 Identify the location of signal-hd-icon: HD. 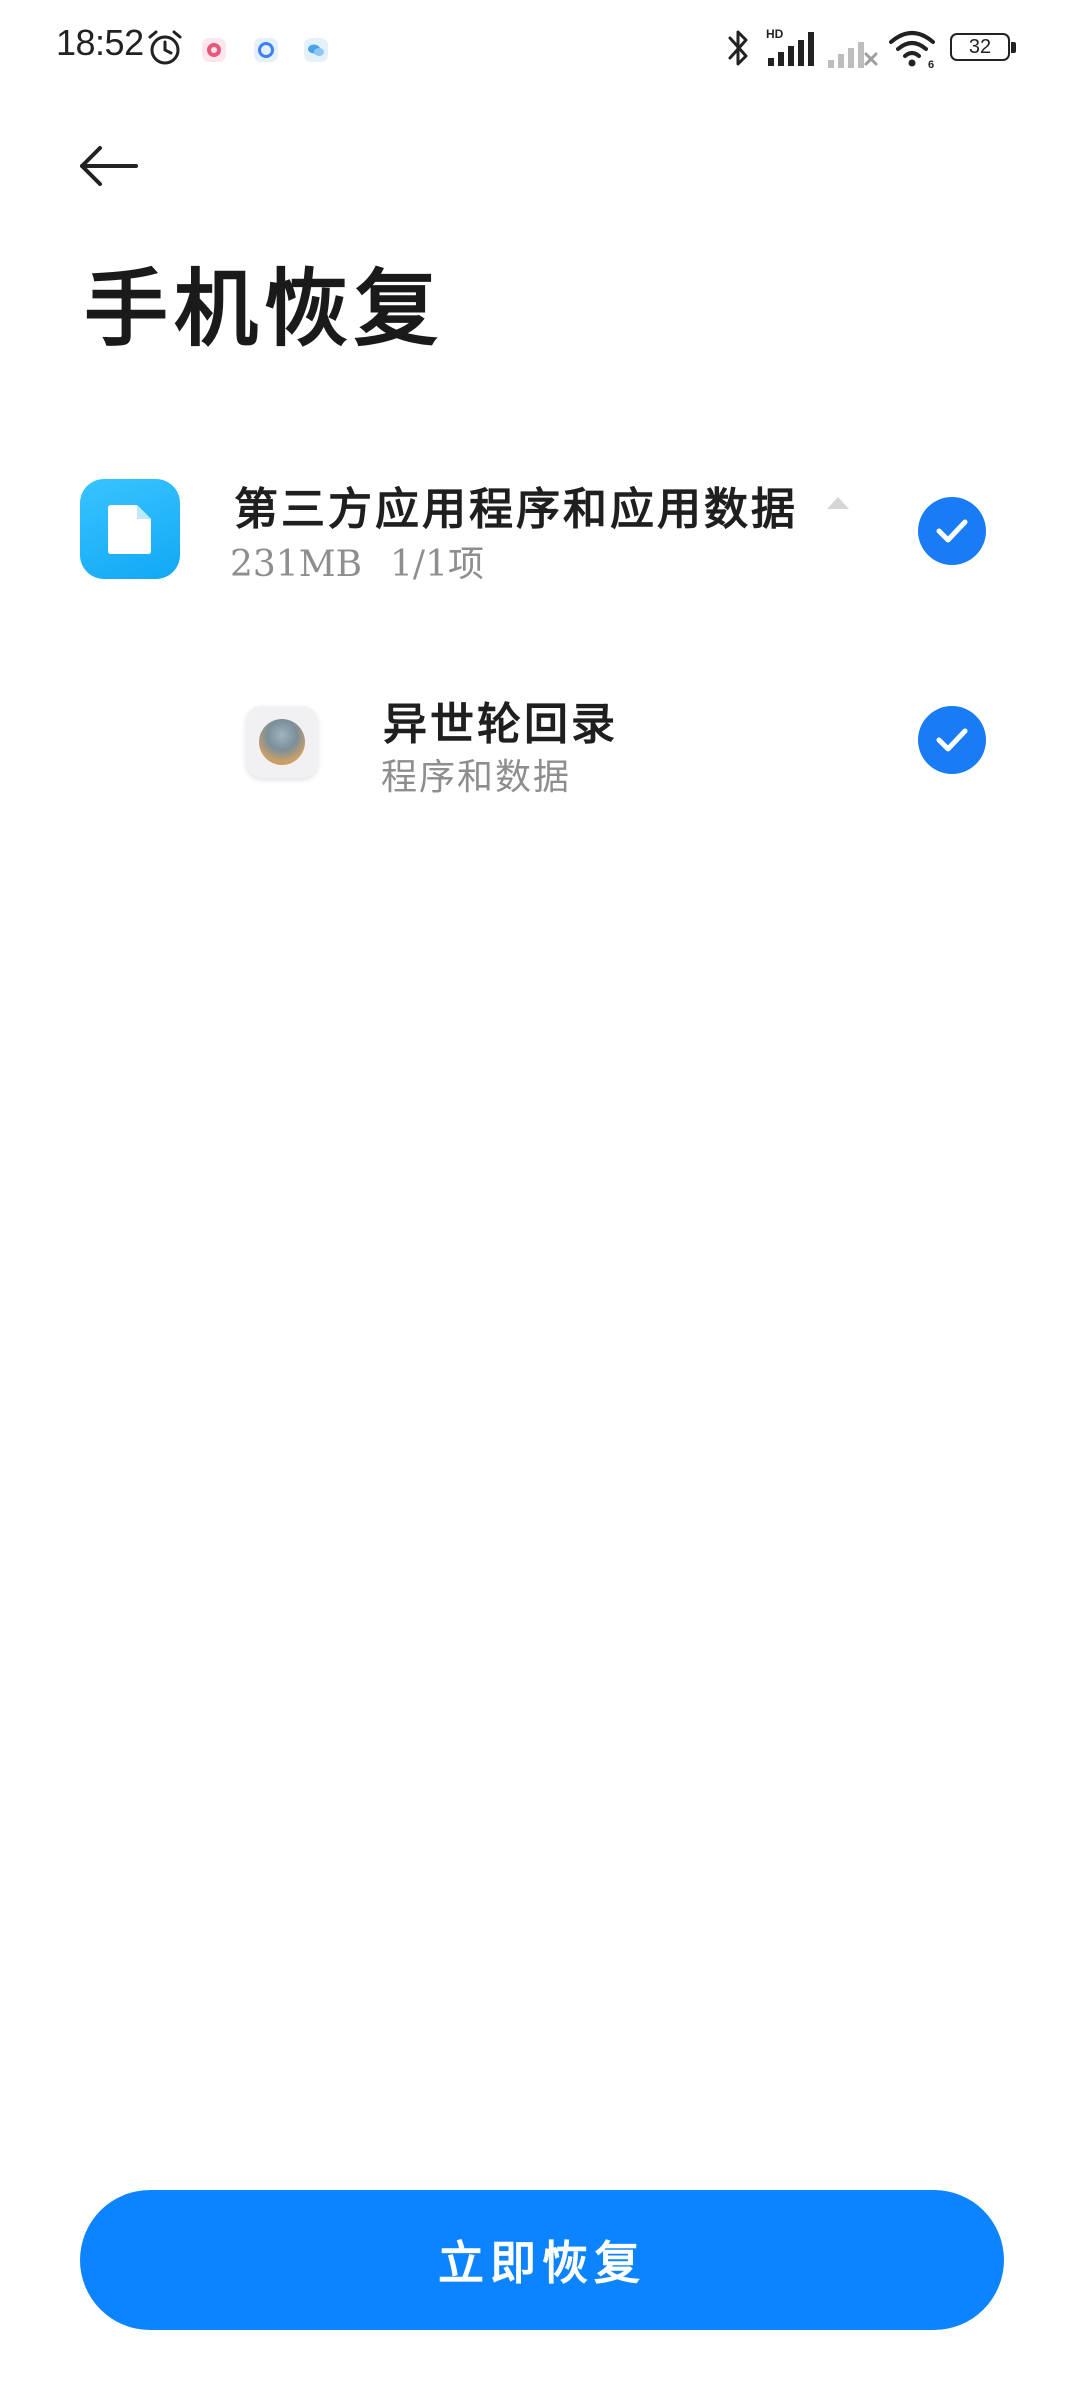
(790, 46).